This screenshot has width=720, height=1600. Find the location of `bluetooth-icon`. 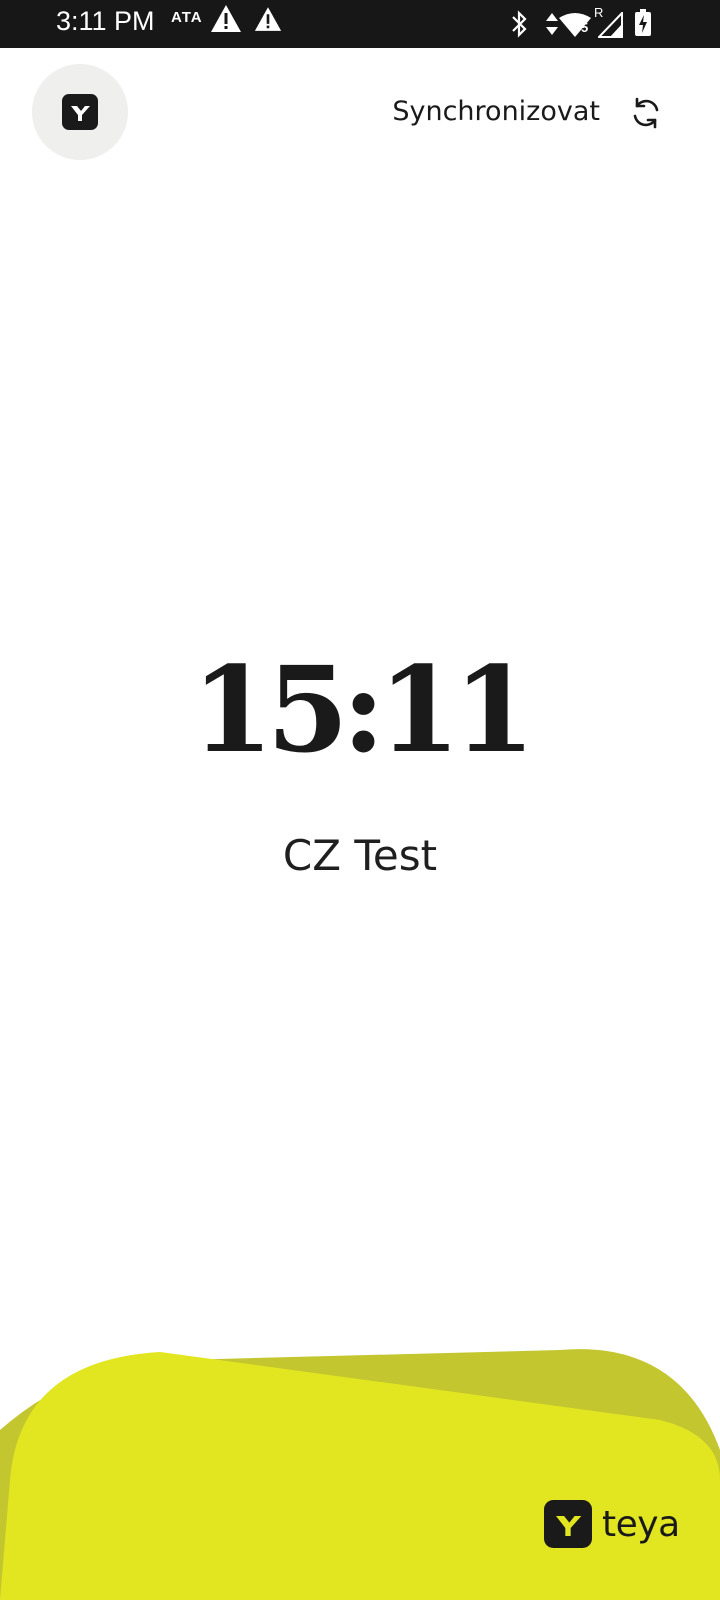

bluetooth-icon is located at coordinates (519, 24).